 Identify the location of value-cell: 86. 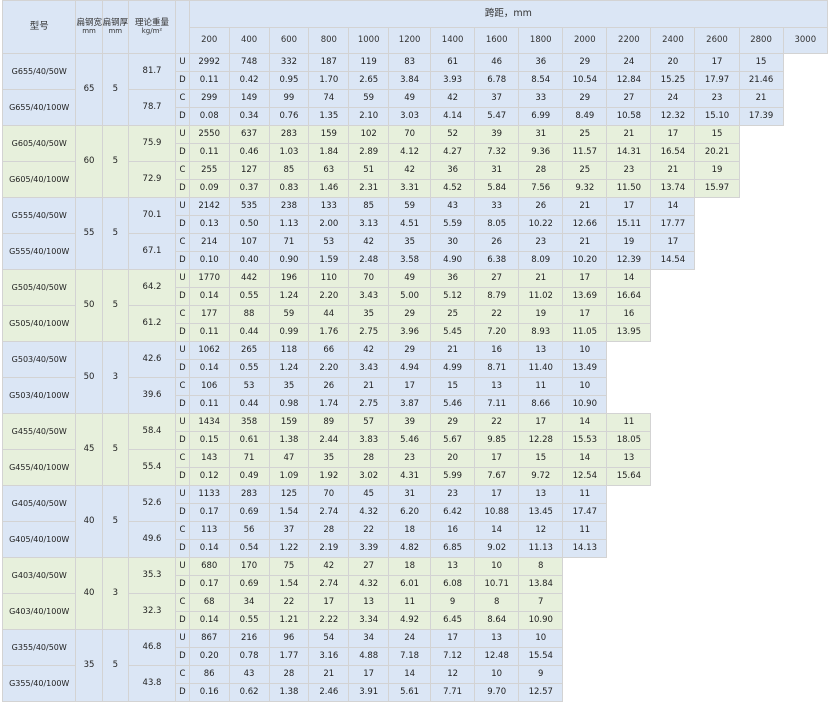
(209, 674).